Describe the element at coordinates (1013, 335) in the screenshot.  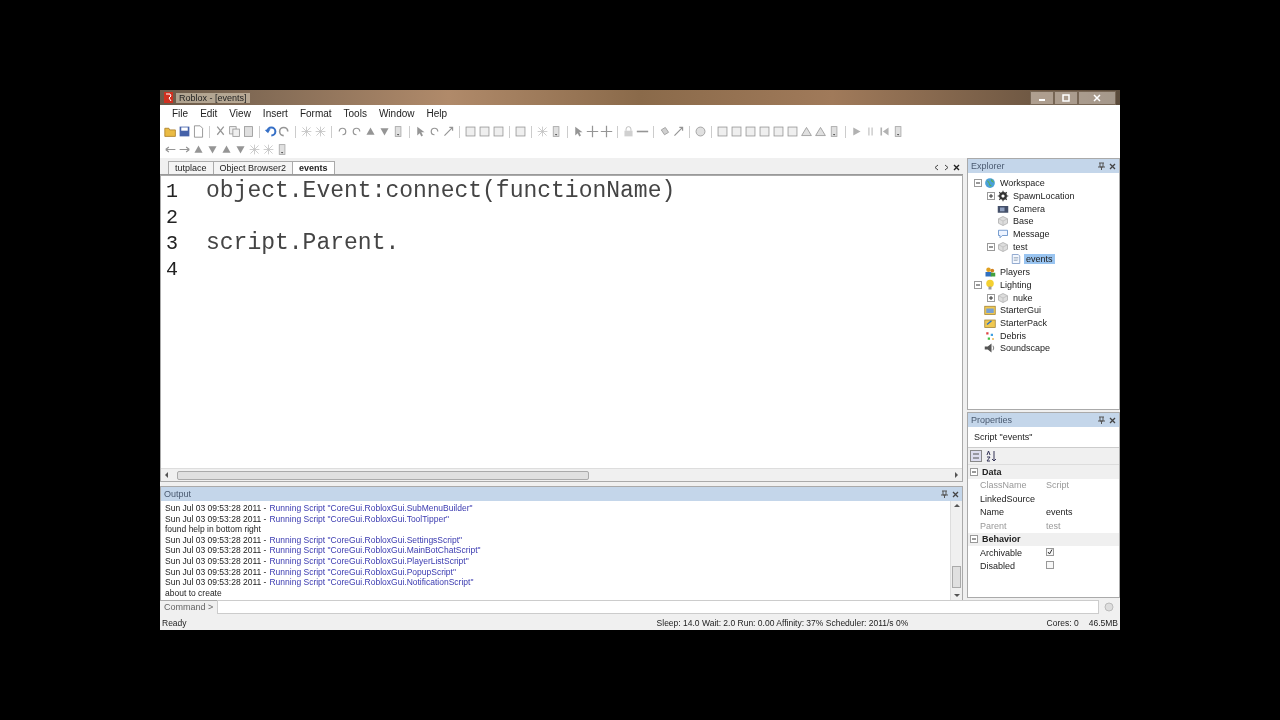
I see `tree-item: Debris` at that location.